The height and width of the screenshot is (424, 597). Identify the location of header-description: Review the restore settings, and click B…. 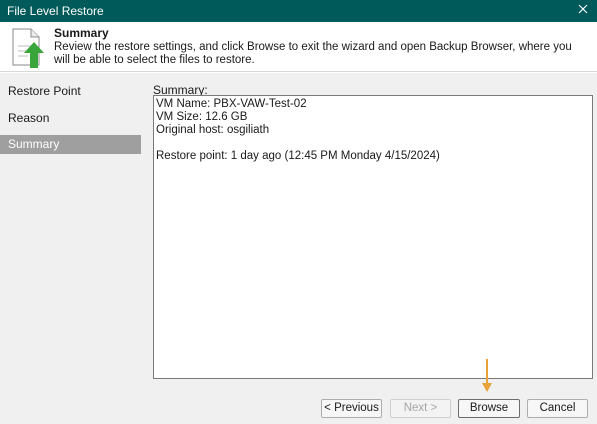
(313, 53).